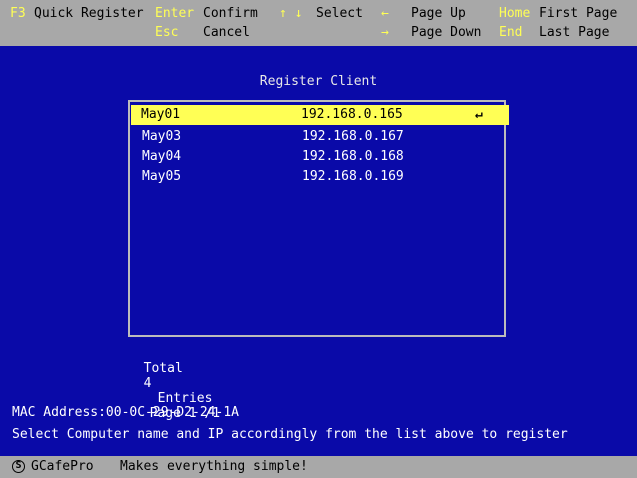 The image size is (637, 478). I want to click on app-name: GCafePro, so click(62, 466).